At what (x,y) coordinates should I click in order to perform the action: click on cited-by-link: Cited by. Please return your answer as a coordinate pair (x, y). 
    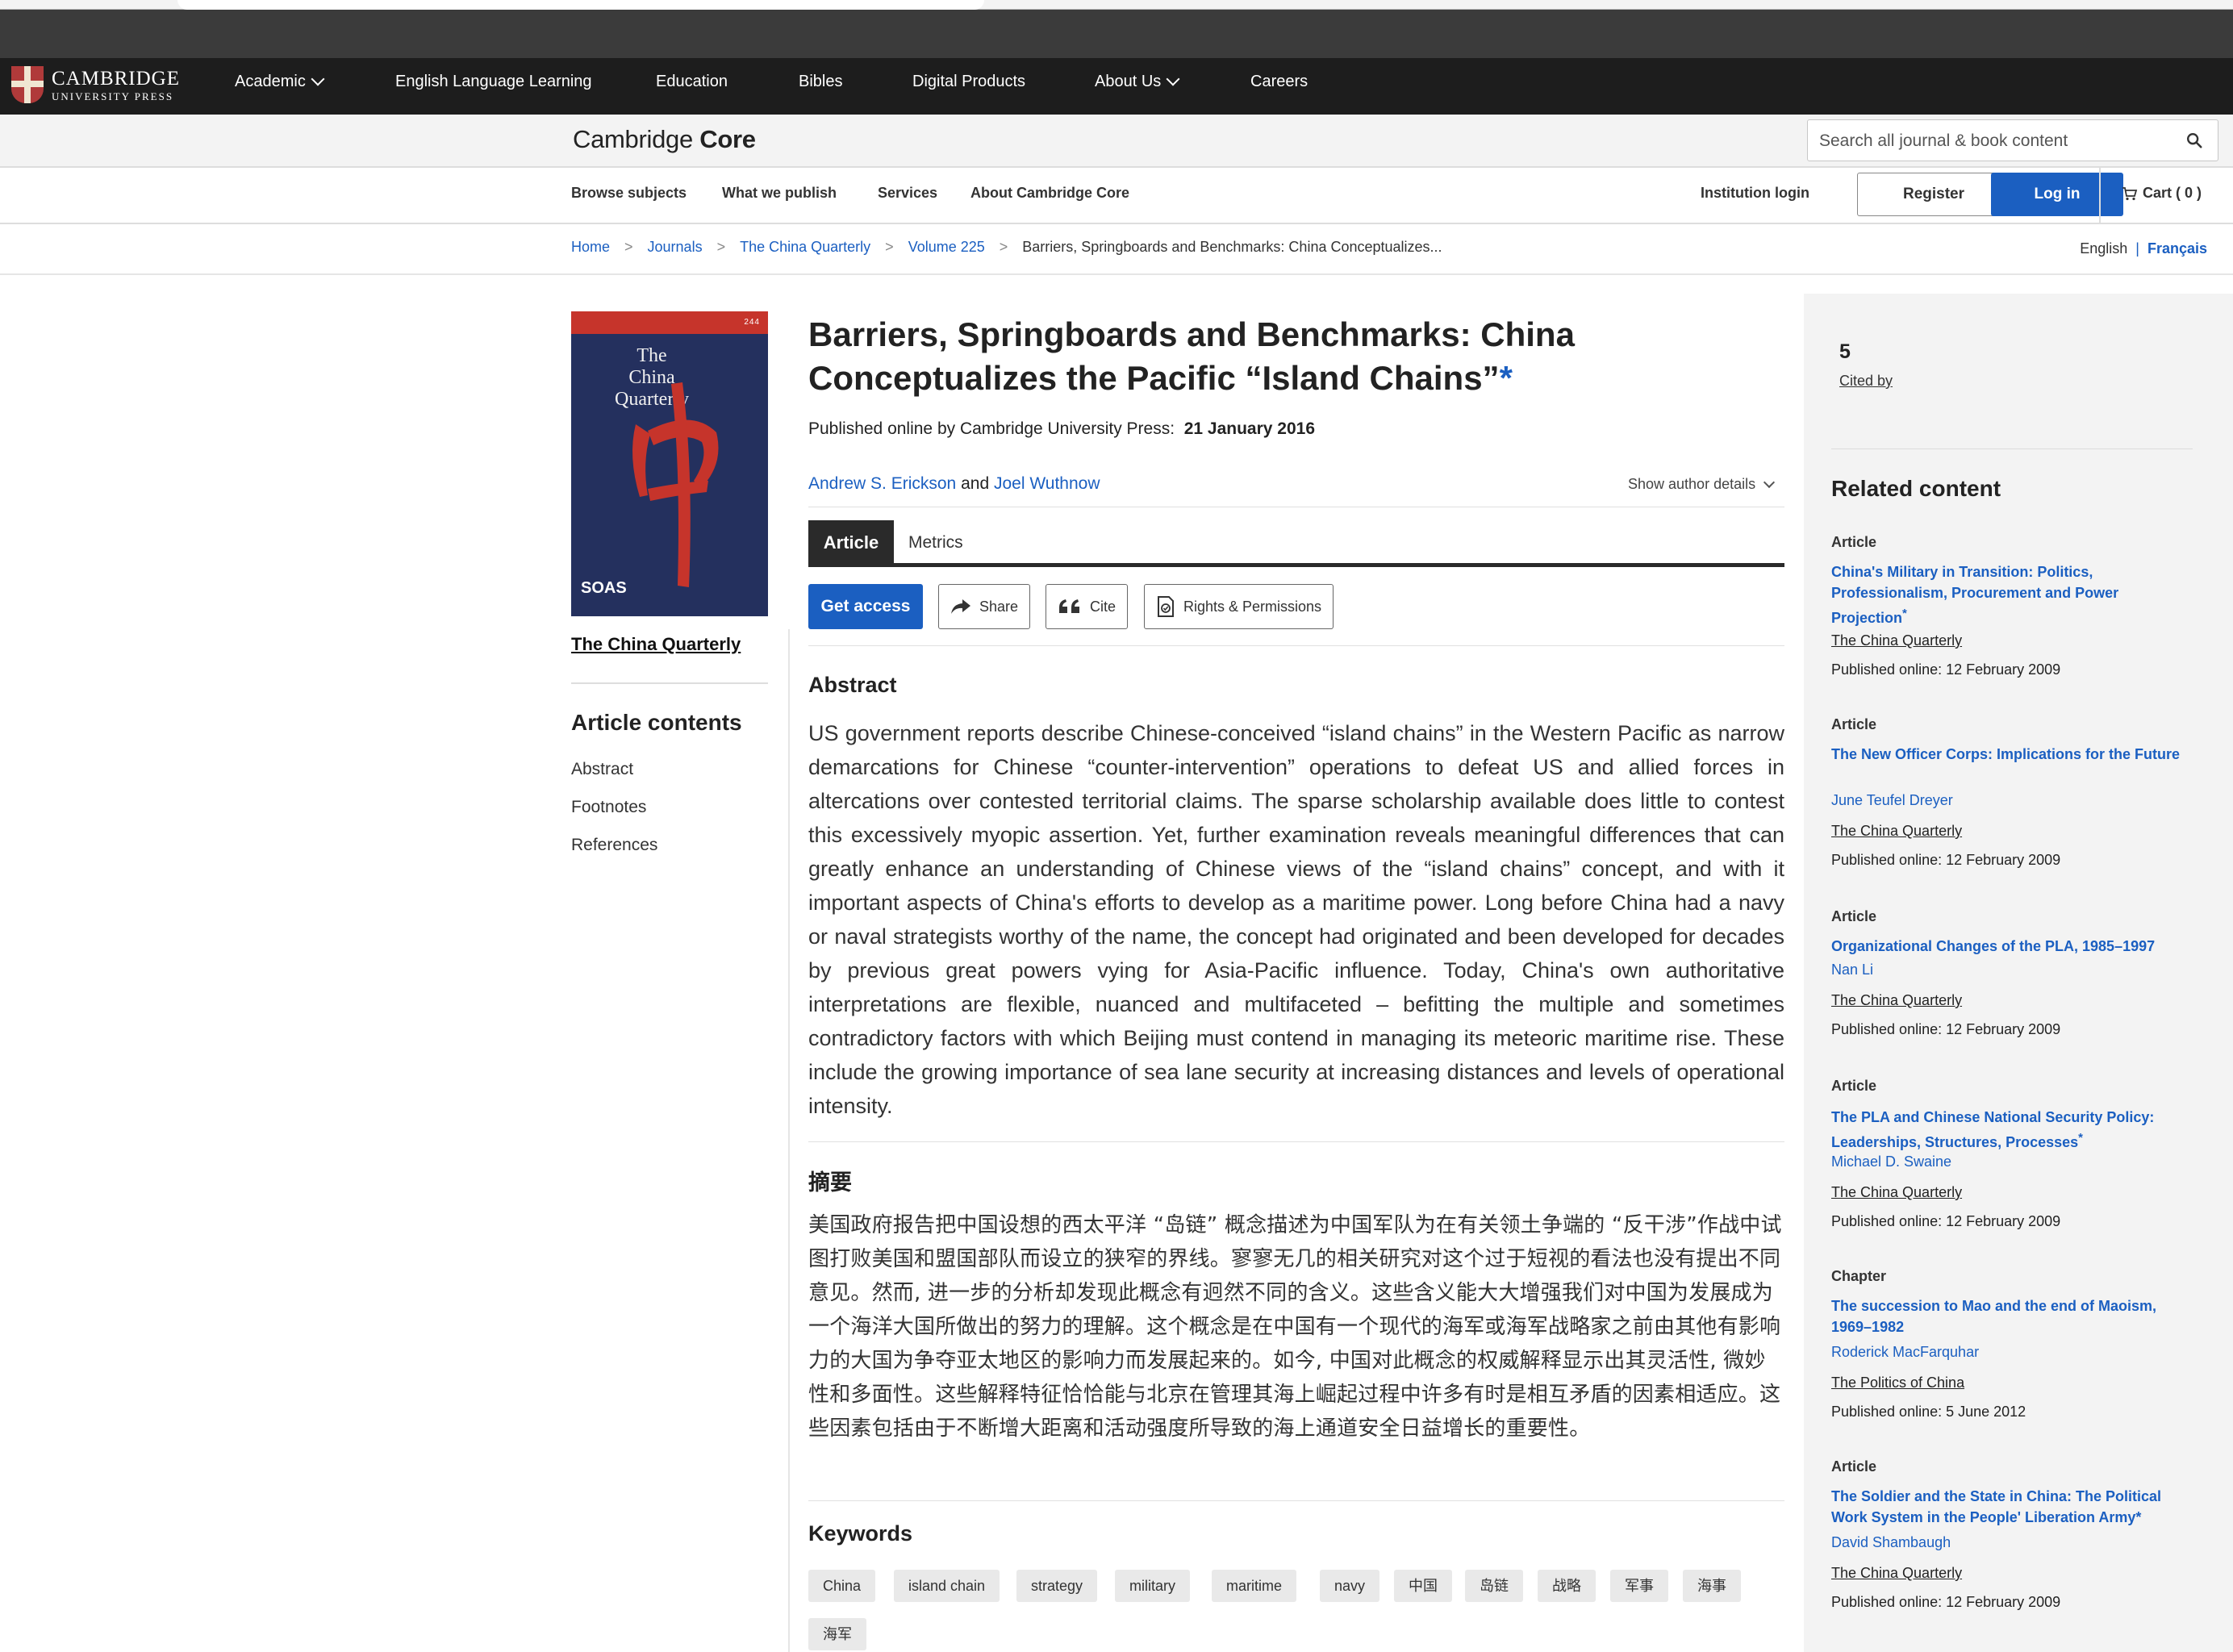
    Looking at the image, I should click on (1866, 382).